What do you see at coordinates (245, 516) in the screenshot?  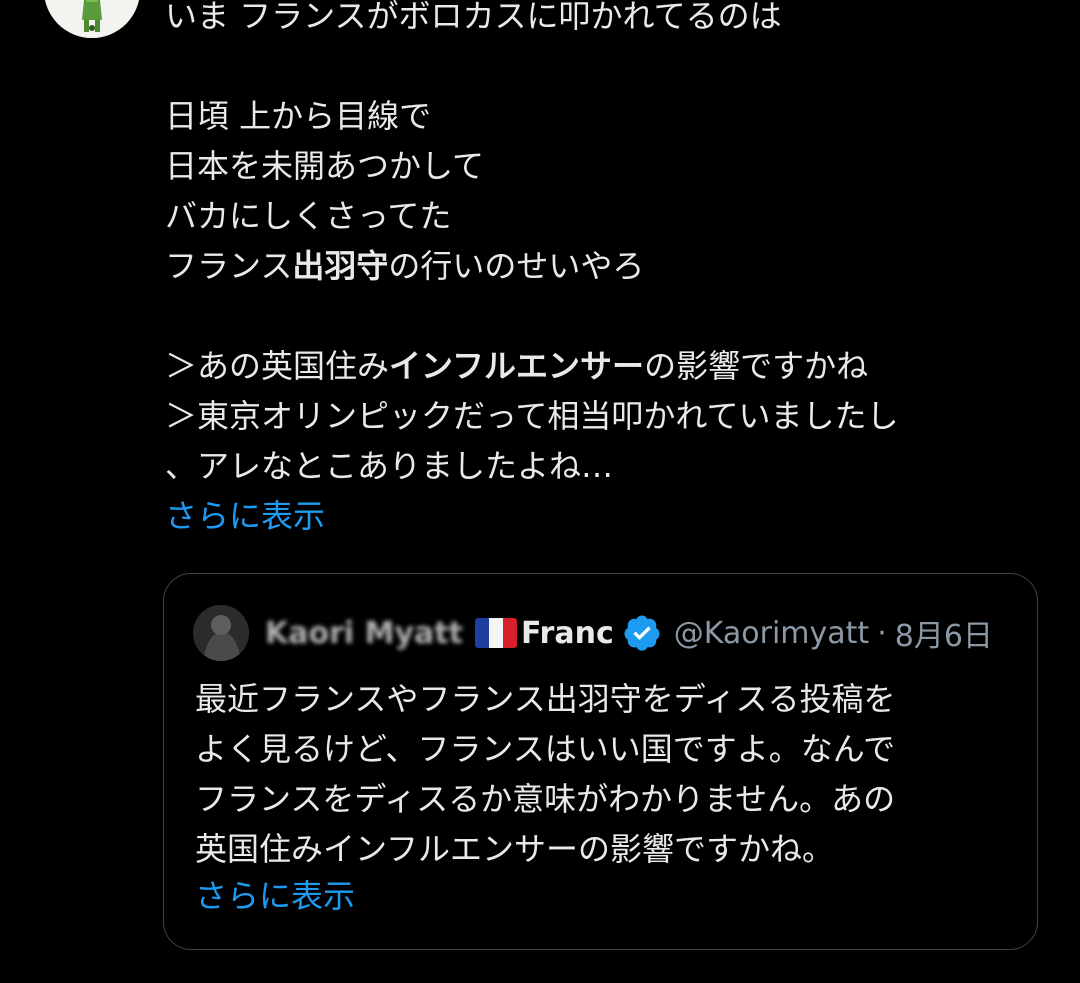 I see `show-more-link: さらに表示` at bounding box center [245, 516].